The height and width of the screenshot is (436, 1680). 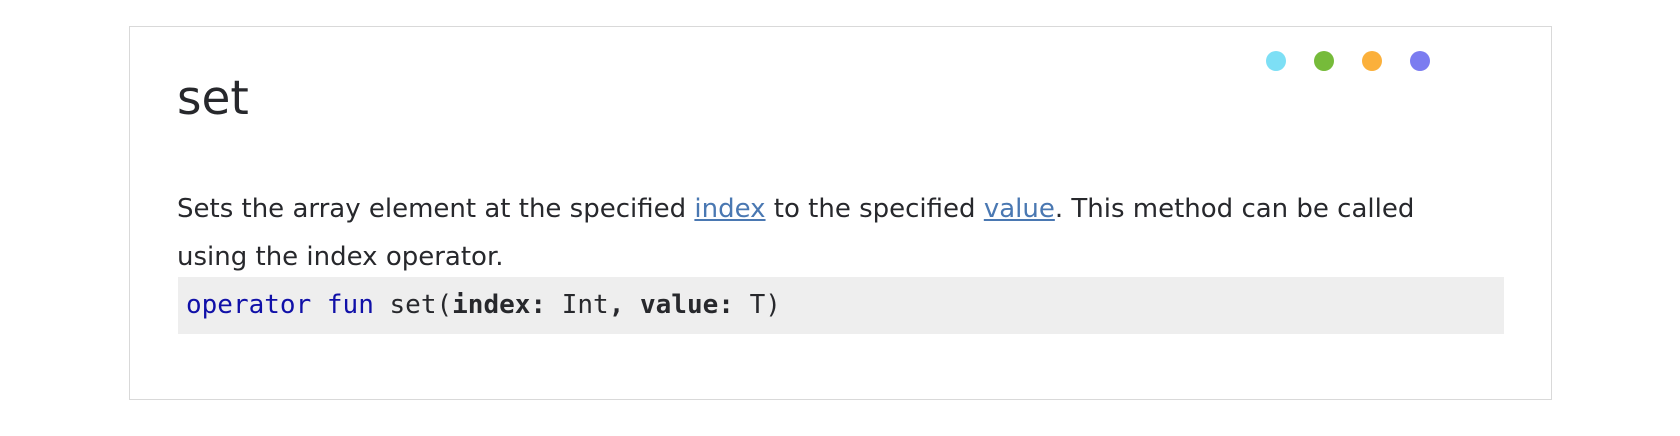 What do you see at coordinates (1324, 61) in the screenshot?
I see `platform-dot-green` at bounding box center [1324, 61].